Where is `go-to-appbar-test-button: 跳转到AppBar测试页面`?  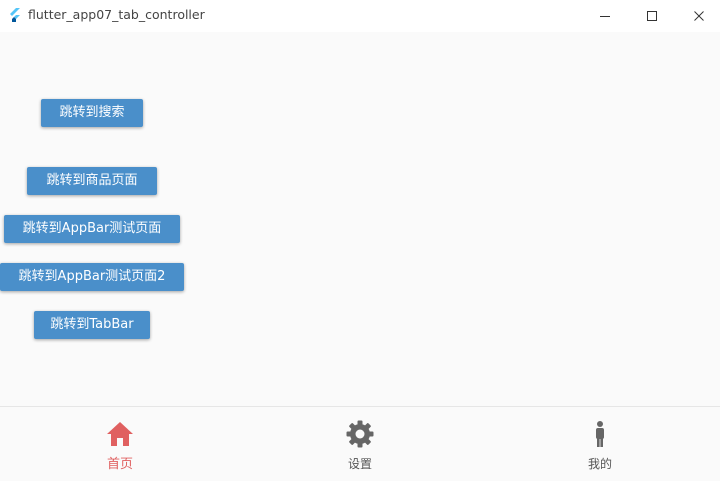 go-to-appbar-test-button: 跳转到AppBar测试页面 is located at coordinates (92, 229).